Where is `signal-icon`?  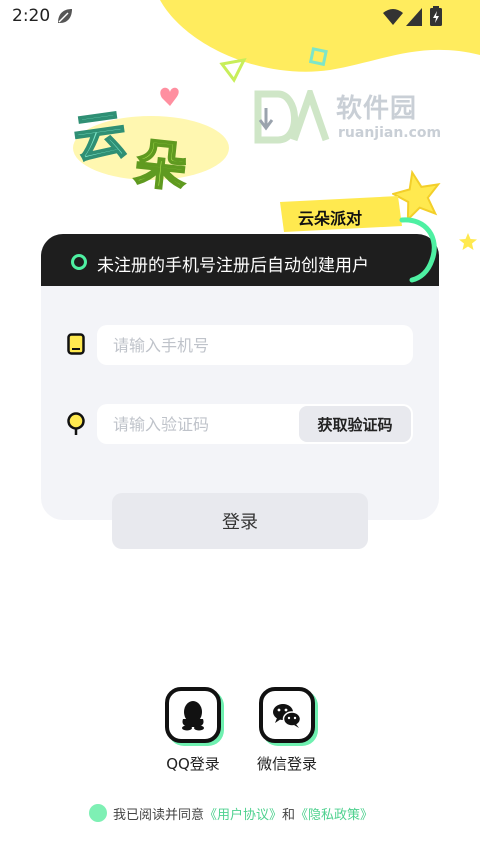
signal-icon is located at coordinates (414, 17).